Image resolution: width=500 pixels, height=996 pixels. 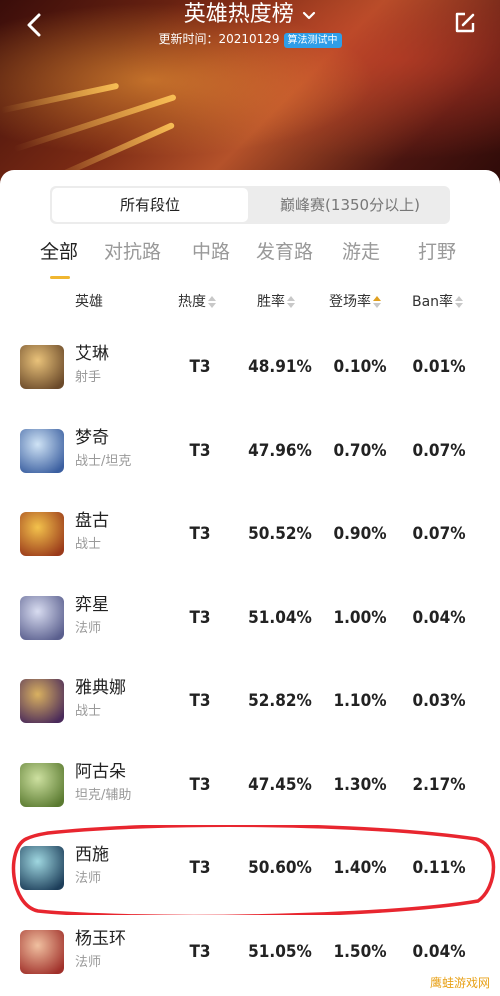 What do you see at coordinates (60, 98) in the screenshot?
I see `banner-art` at bounding box center [60, 98].